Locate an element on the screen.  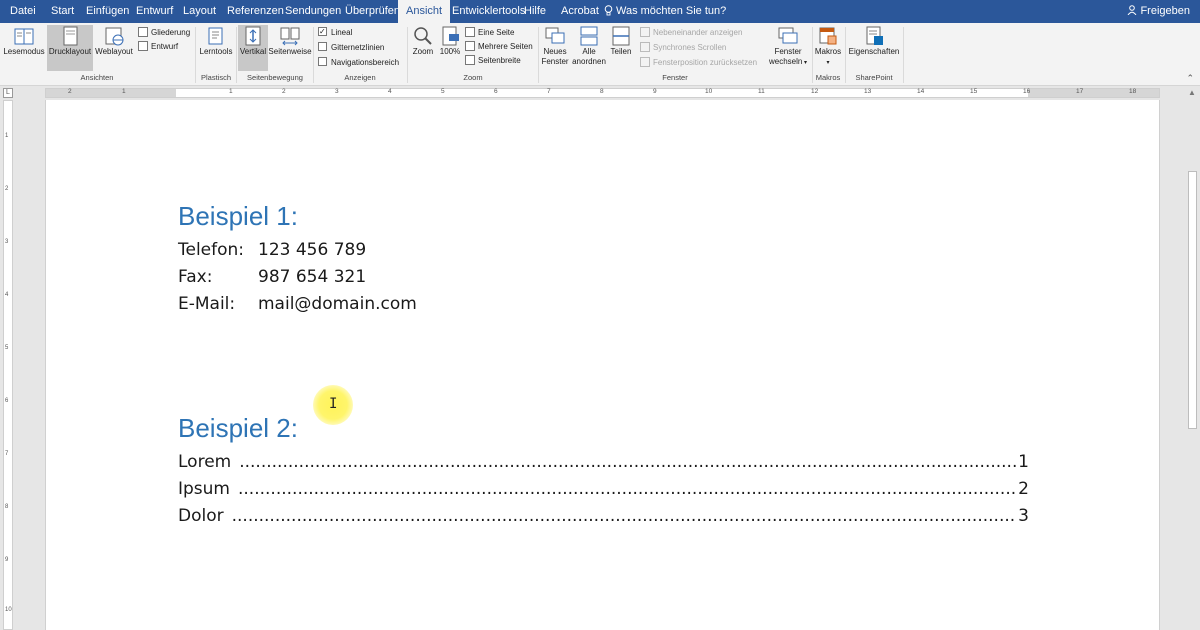
ruler-number: 6 is located at coordinates (496, 91).